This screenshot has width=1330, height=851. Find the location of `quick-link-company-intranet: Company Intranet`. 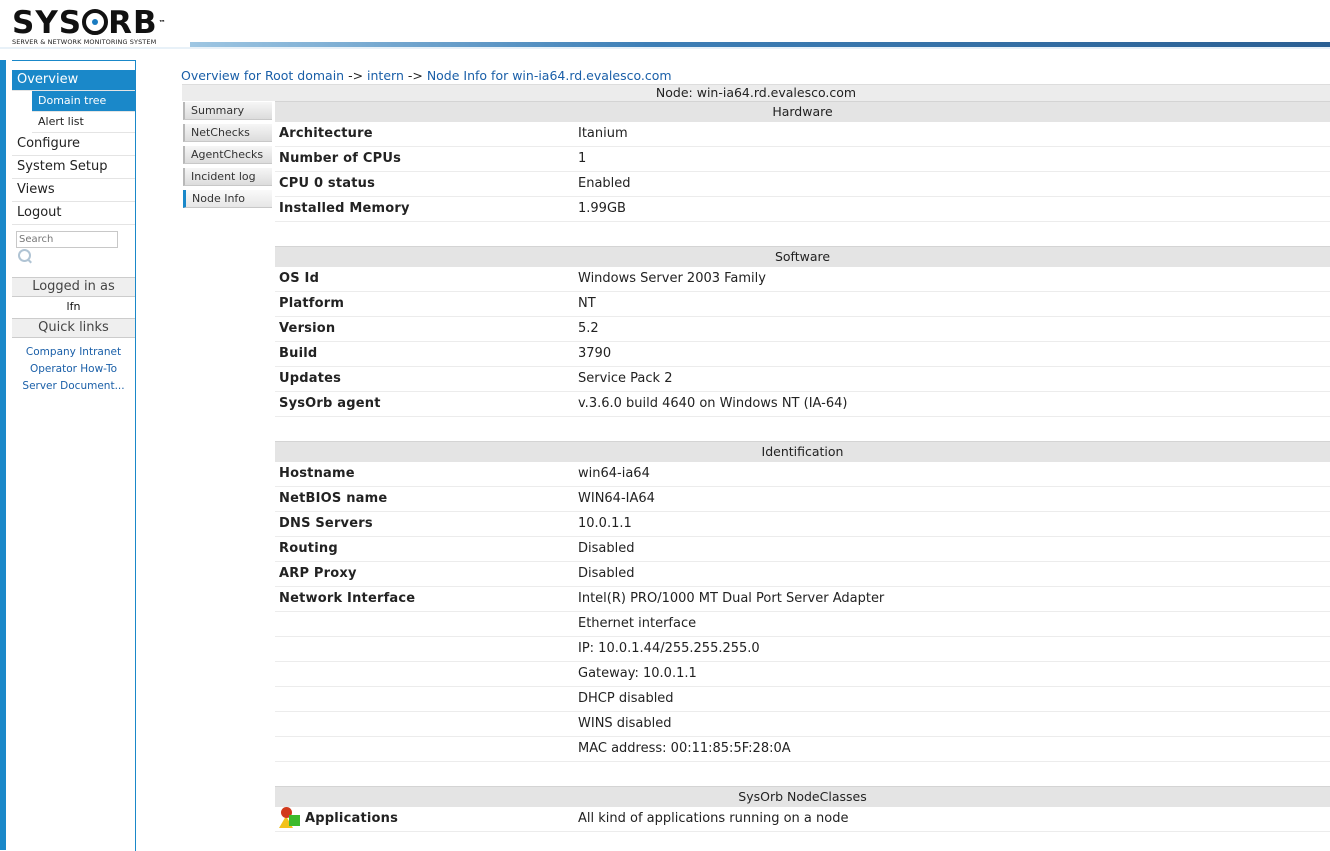

quick-link-company-intranet: Company Intranet is located at coordinates (73, 352).